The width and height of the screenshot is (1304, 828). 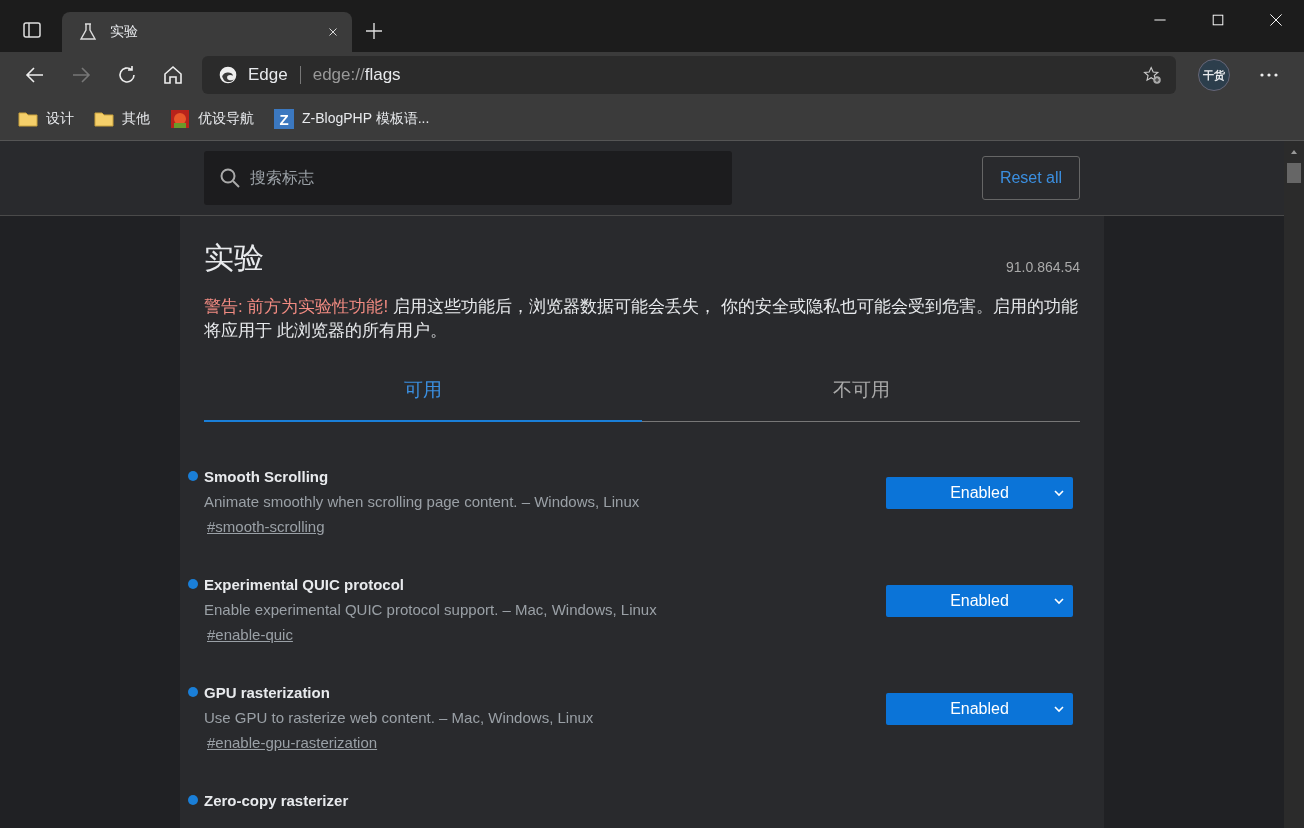 I want to click on flag-title: Zero-copy rasterizer, so click(x=276, y=800).